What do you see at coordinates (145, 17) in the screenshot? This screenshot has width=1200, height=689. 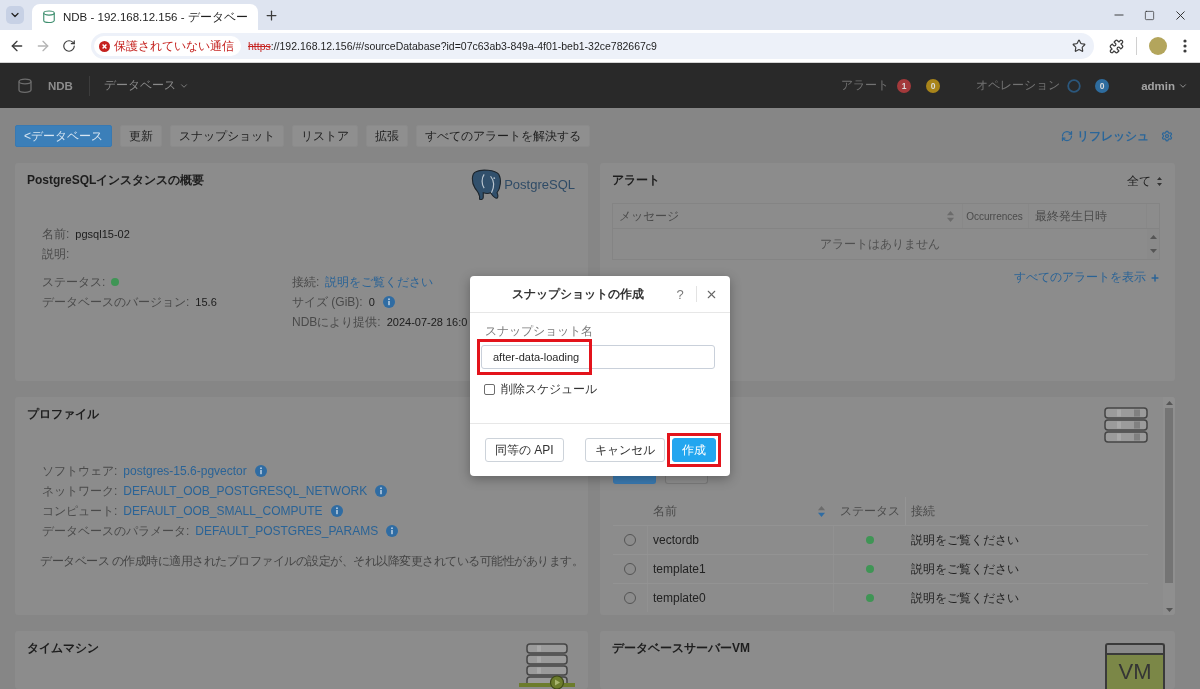 I see `browser-tab: NDB - 192.168.12.156 - データベー` at bounding box center [145, 17].